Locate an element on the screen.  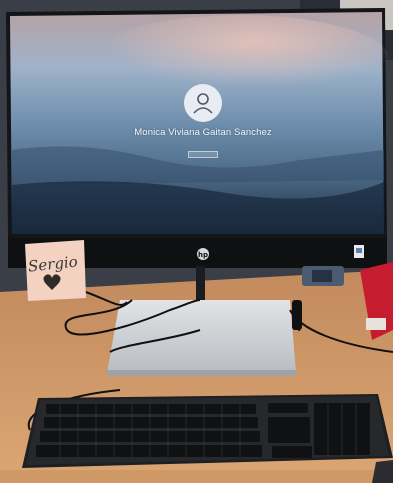
keyboard is located at coordinates (207, 431).